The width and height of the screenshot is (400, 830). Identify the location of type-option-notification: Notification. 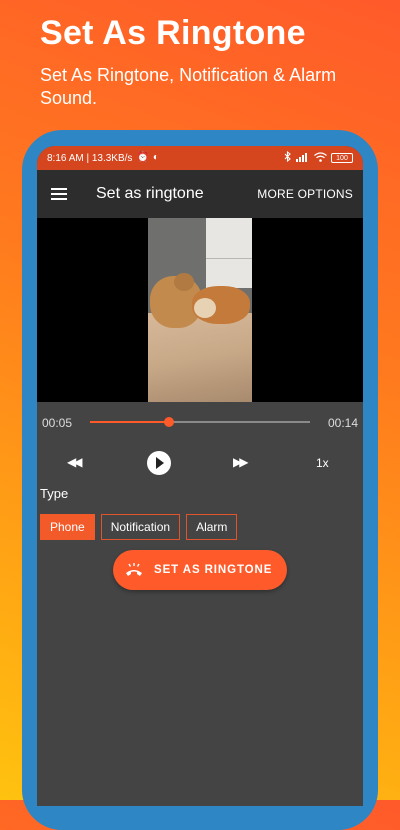
(140, 527).